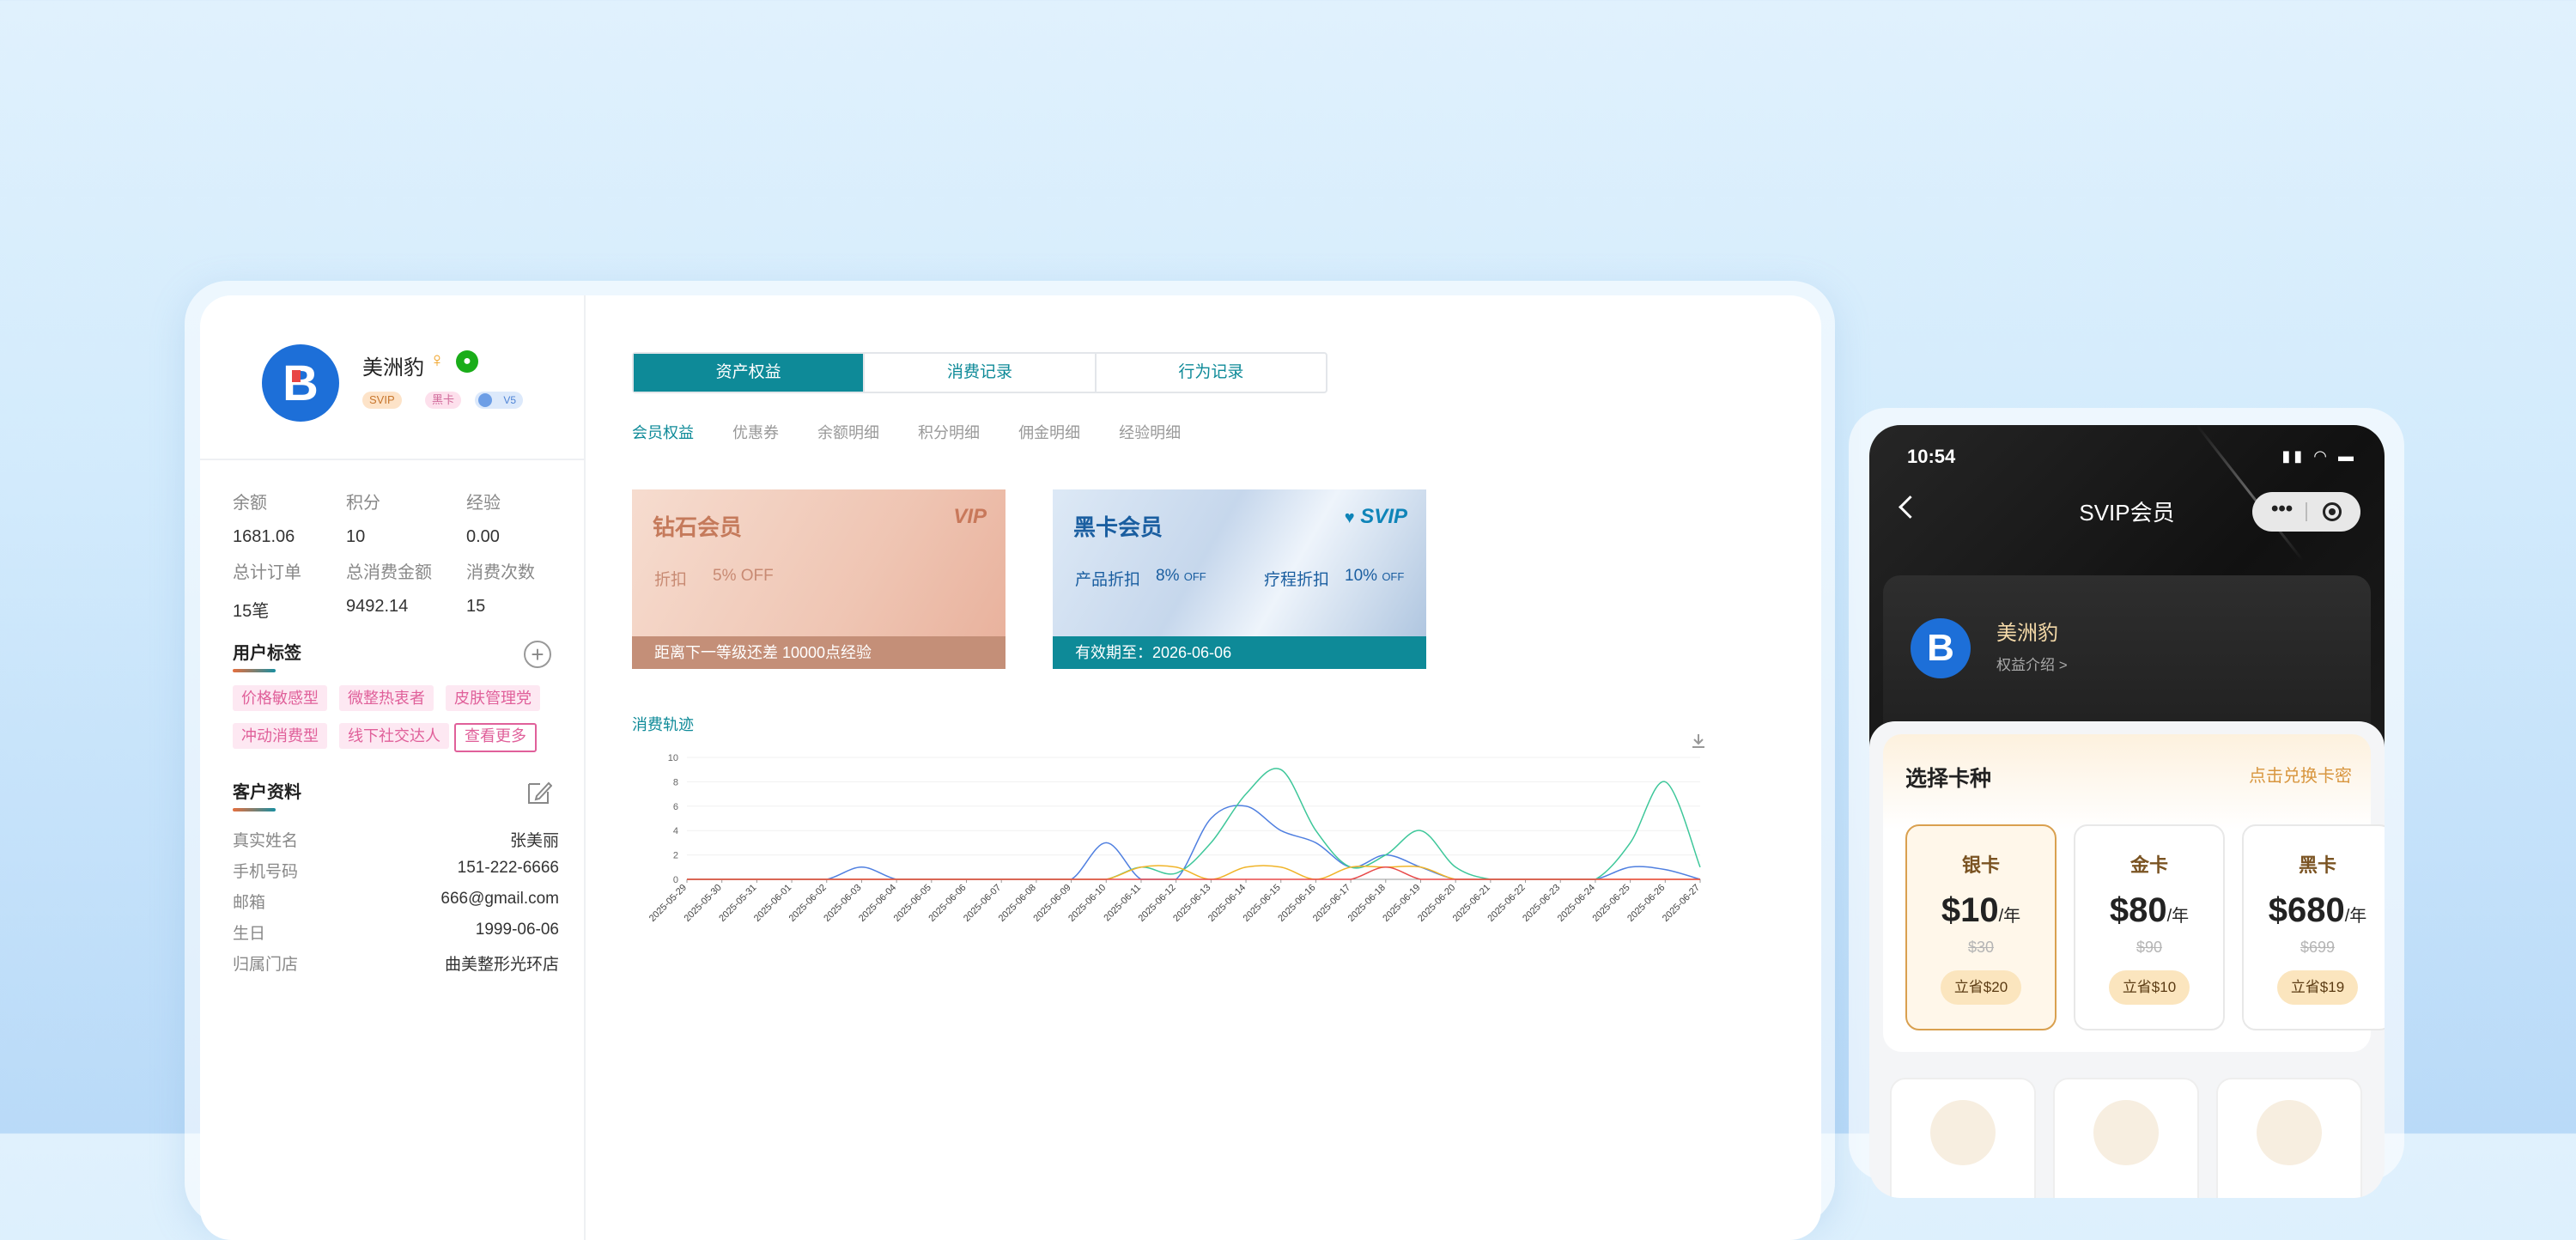  What do you see at coordinates (819, 652) in the screenshot?
I see `card-footer: 距离下一等级还差 10000点经验` at bounding box center [819, 652].